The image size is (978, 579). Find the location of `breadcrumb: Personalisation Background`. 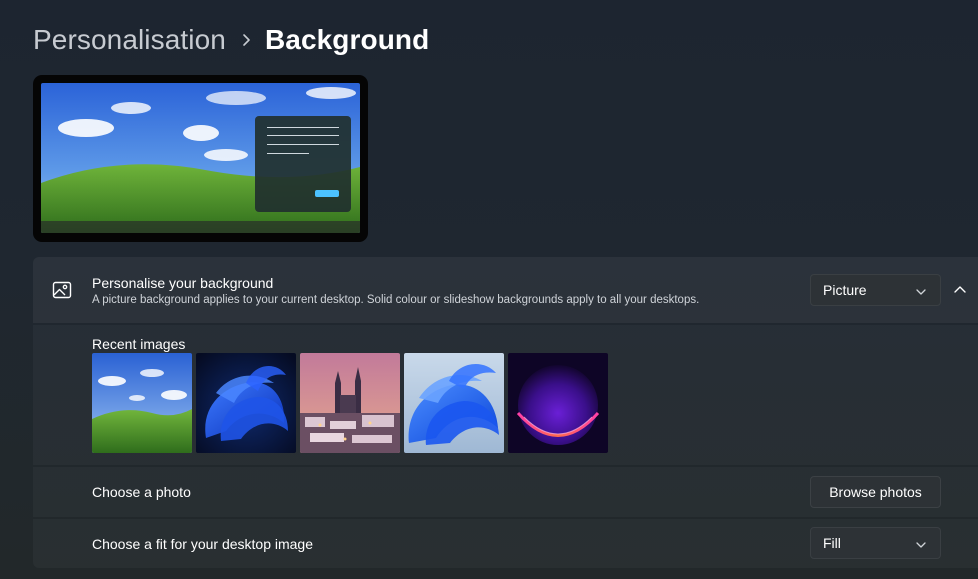

breadcrumb: Personalisation Background is located at coordinates (231, 40).